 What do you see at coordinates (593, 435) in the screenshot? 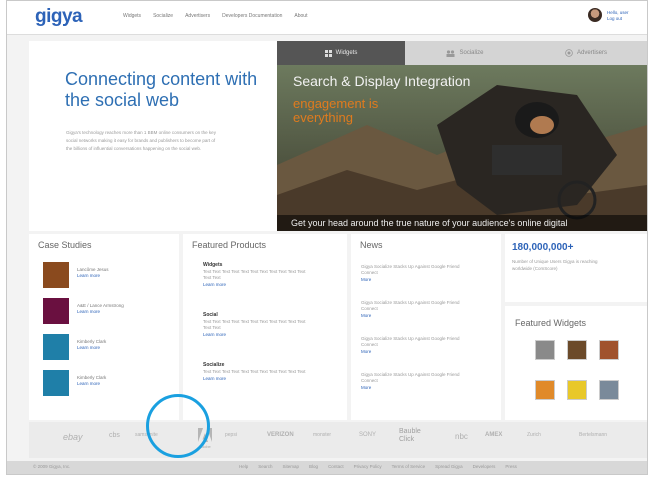
I see `partner-logo-bertelsmann: Bertelsmann` at bounding box center [593, 435].